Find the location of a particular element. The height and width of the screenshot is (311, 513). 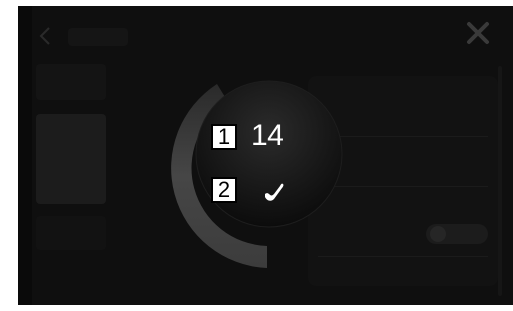

close-icon is located at coordinates (478, 33).